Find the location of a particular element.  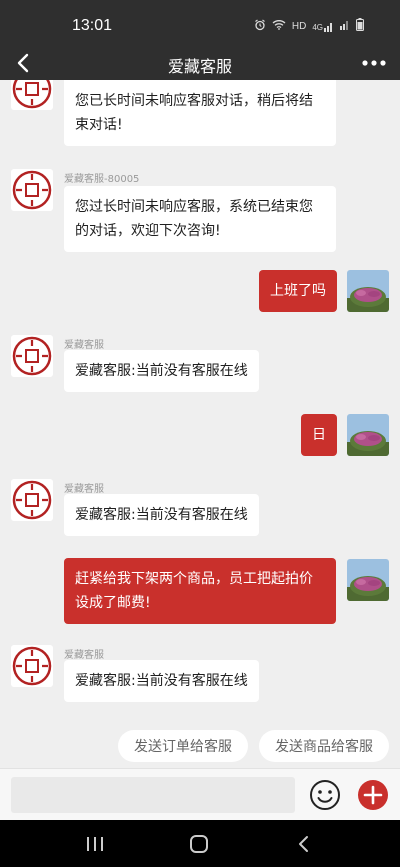

network-type-label: 4G is located at coordinates (317, 27).